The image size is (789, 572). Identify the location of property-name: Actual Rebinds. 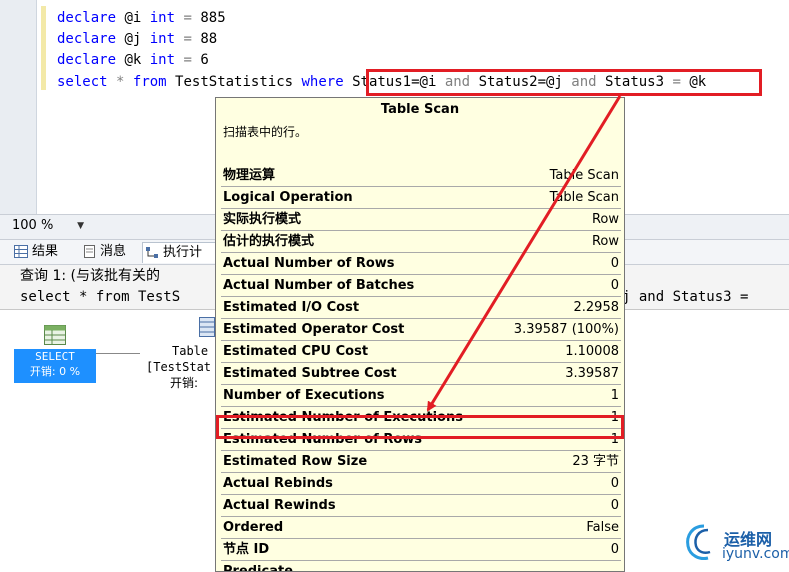
(278, 483).